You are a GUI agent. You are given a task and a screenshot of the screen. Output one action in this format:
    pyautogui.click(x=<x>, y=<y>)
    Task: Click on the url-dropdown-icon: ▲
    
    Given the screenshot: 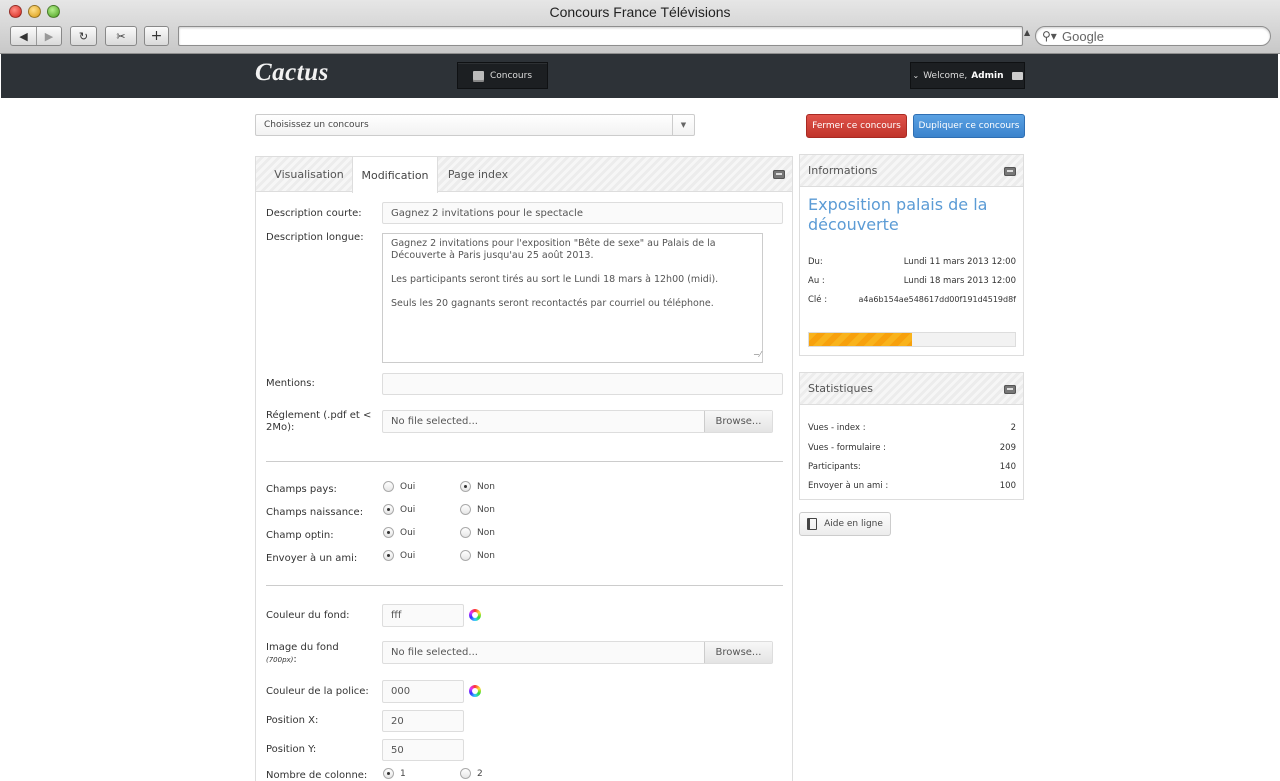 What is the action you would take?
    pyautogui.click(x=1027, y=32)
    